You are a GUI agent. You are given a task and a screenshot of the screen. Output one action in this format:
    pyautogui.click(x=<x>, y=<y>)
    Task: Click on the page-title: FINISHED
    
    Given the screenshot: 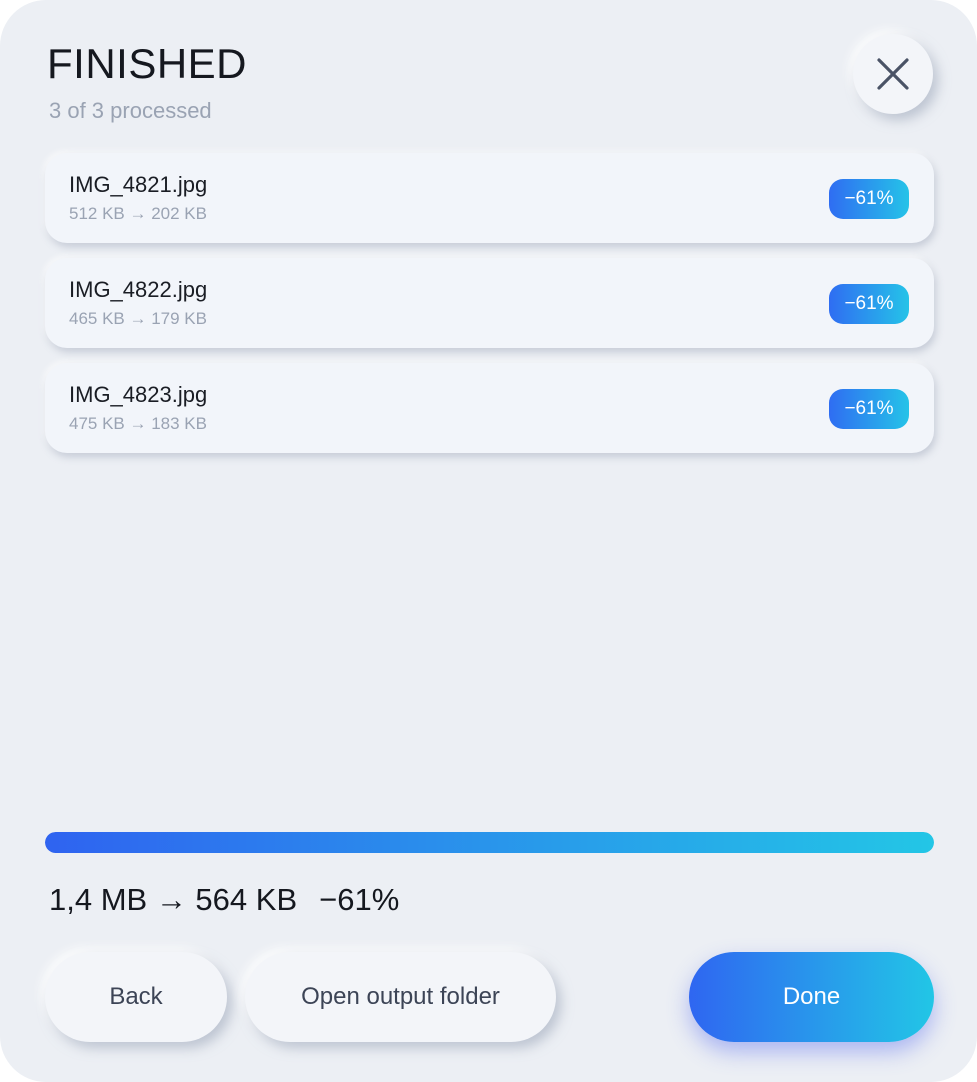 What is the action you would take?
    pyautogui.click(x=147, y=63)
    